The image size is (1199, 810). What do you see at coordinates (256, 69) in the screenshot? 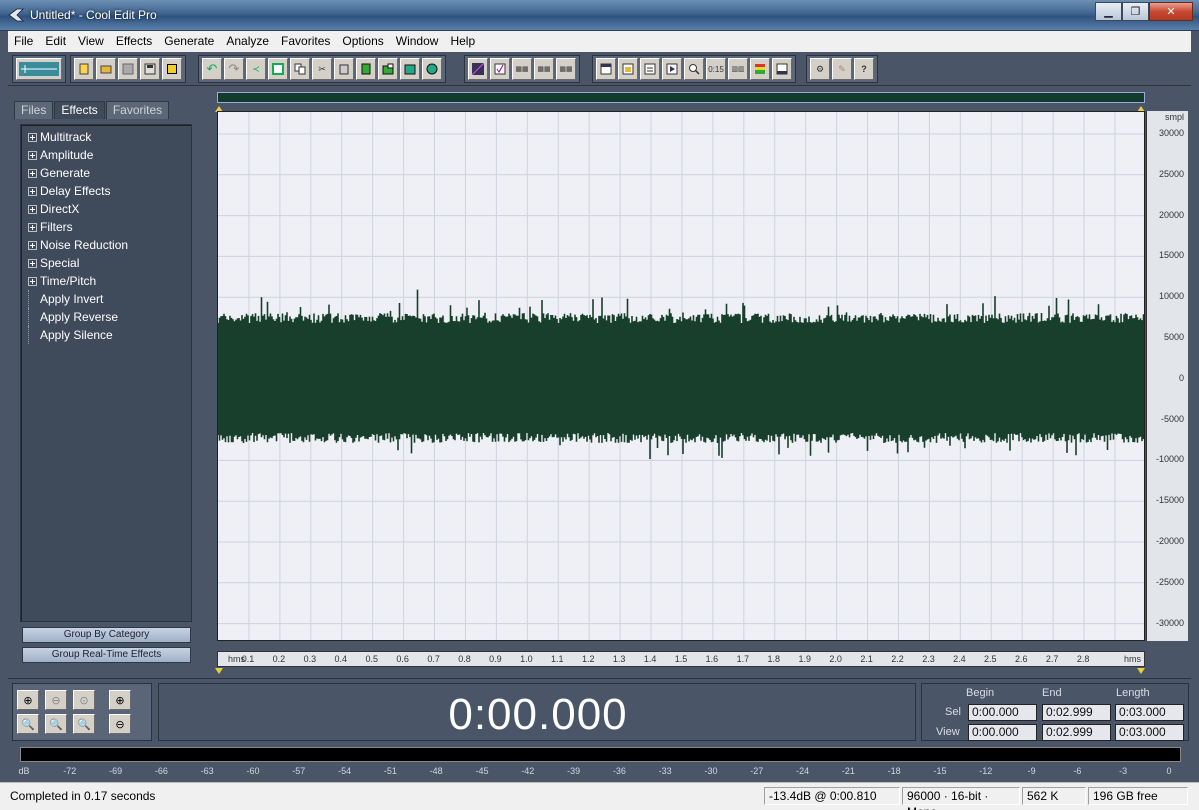
I see `repeat-button: ≺` at bounding box center [256, 69].